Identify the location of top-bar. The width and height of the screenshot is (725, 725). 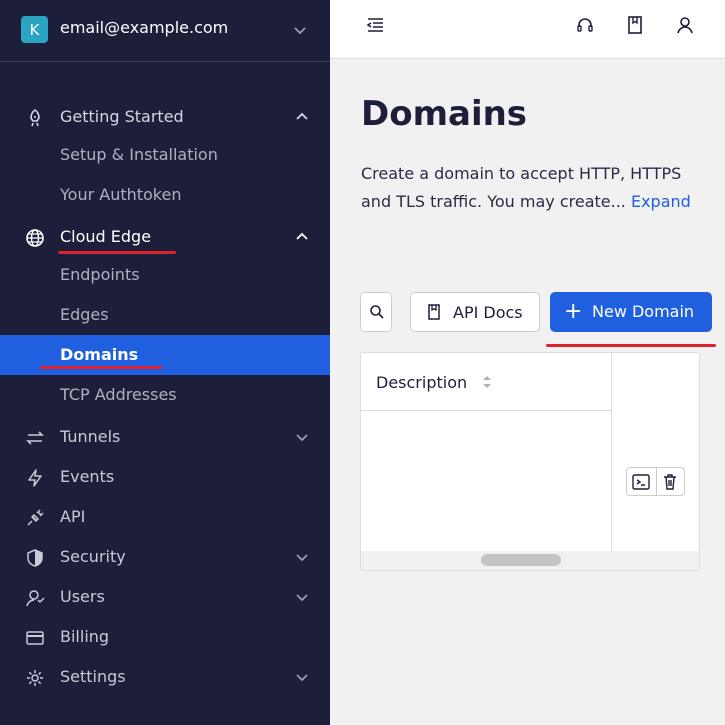
(527, 29).